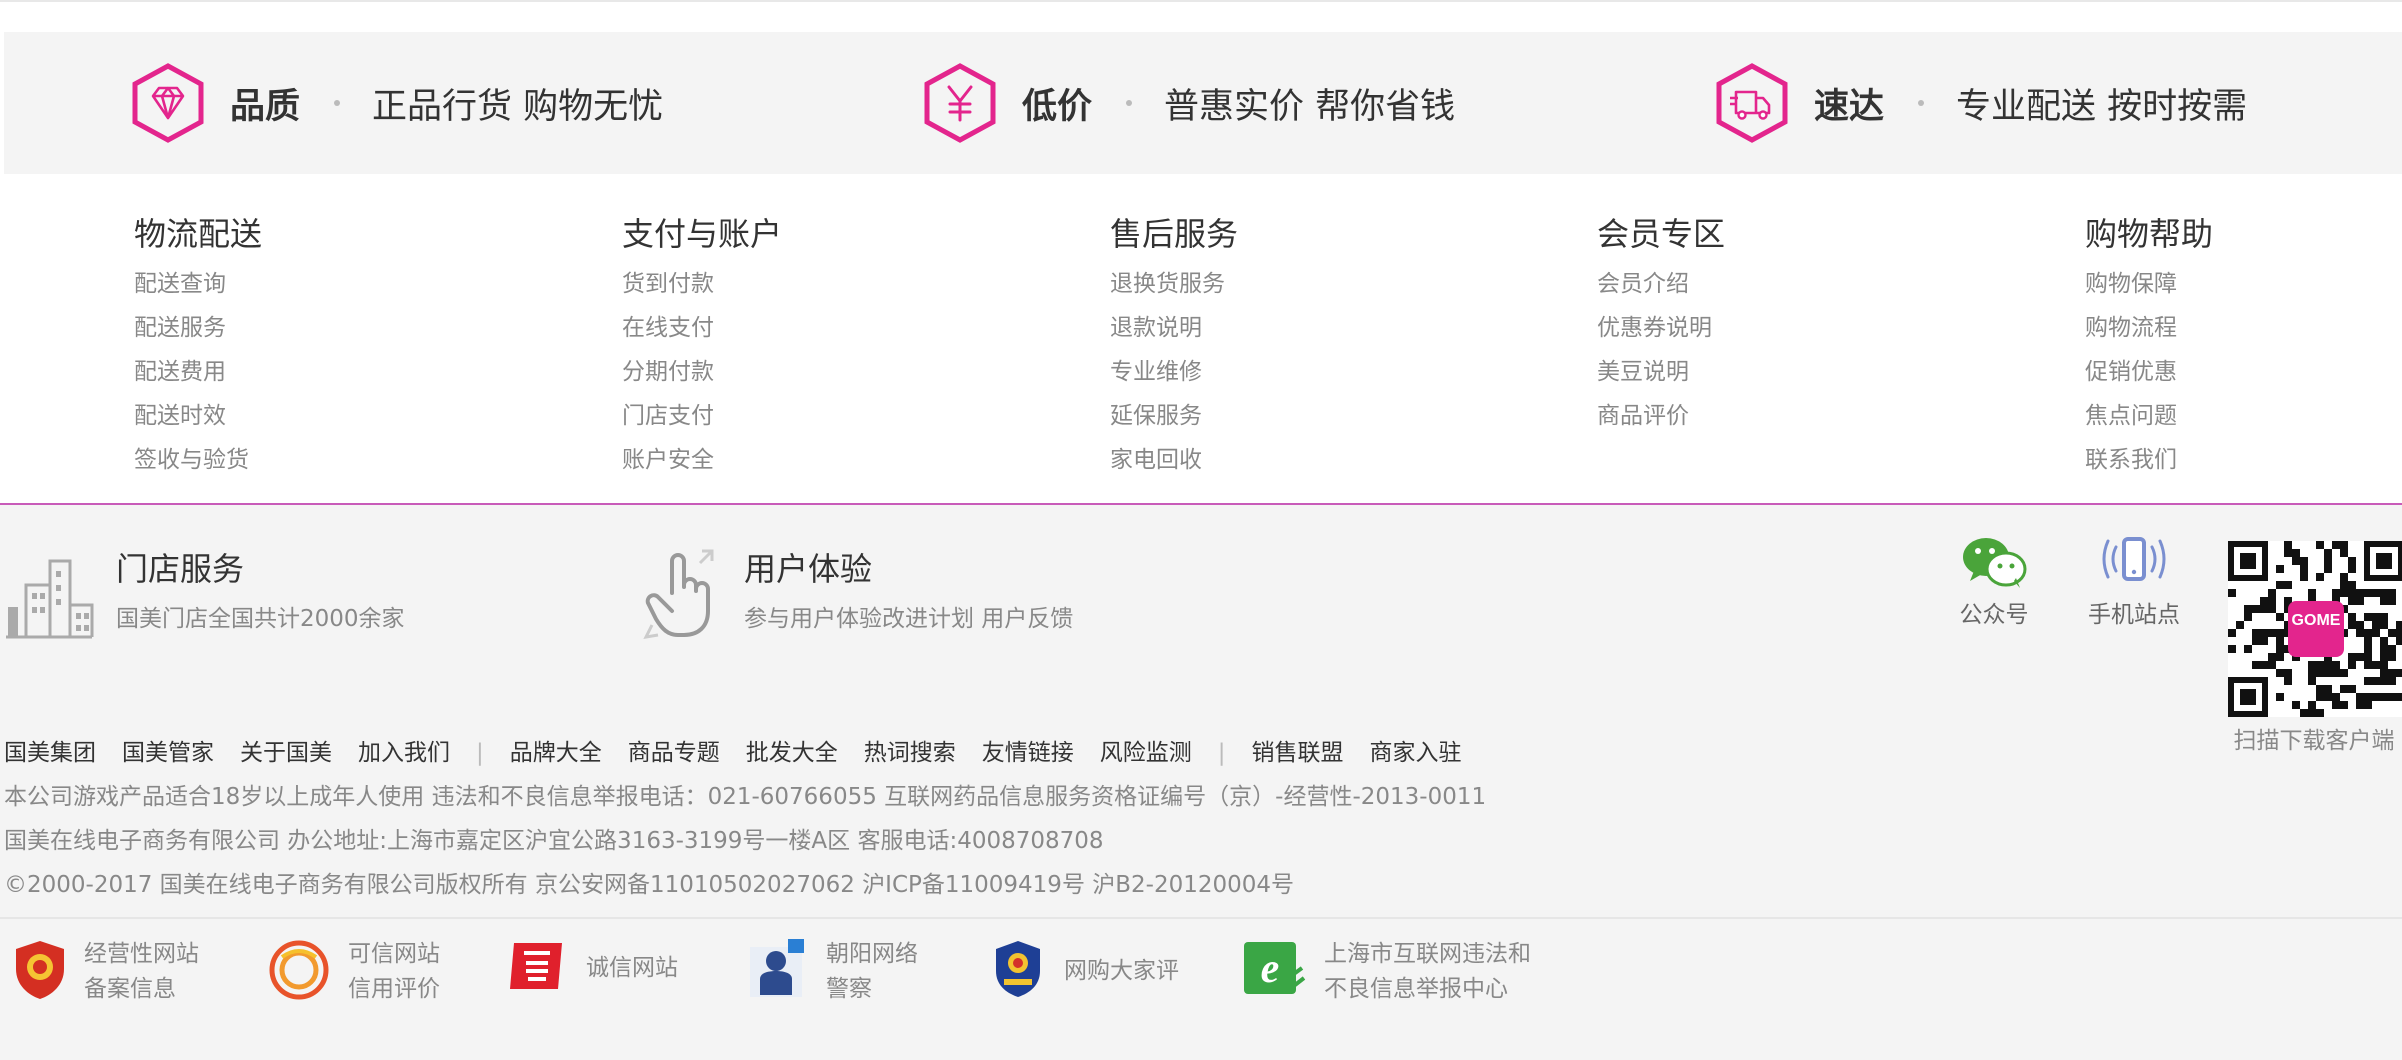 Image resolution: width=2402 pixels, height=1060 pixels. What do you see at coordinates (2134, 562) in the screenshot?
I see `mobile-icon` at bounding box center [2134, 562].